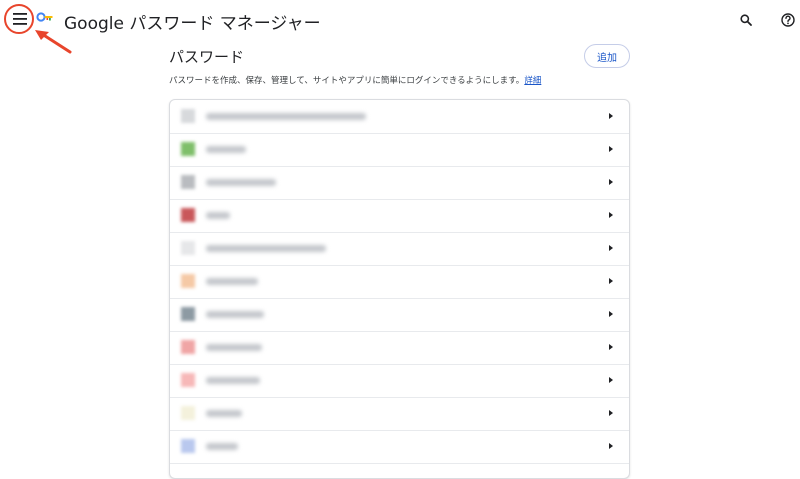  What do you see at coordinates (607, 56) in the screenshot?
I see `add-password-button: 追加` at bounding box center [607, 56].